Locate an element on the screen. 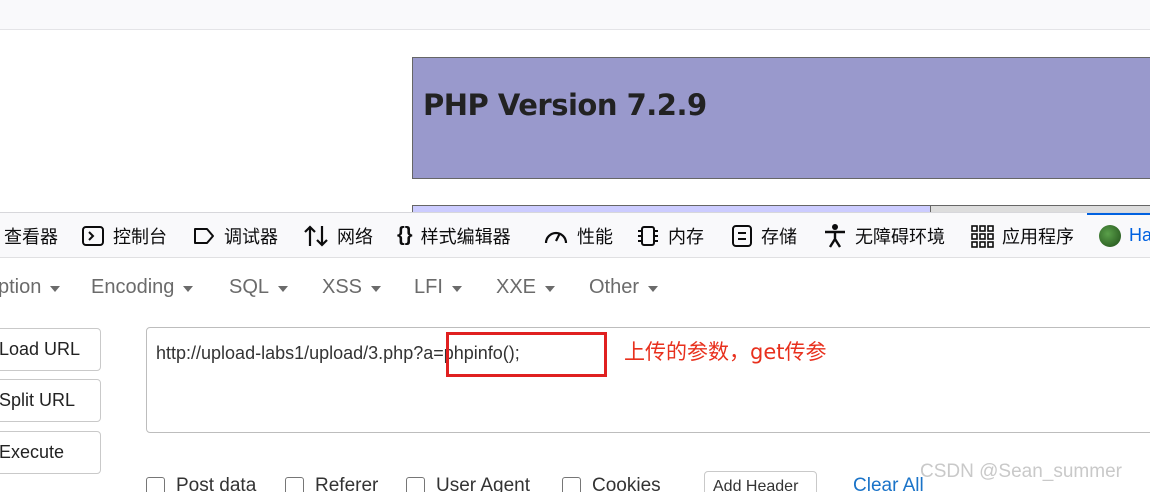 The height and width of the screenshot is (492, 1150). tab-inspector-label: 查看器 is located at coordinates (31, 236).